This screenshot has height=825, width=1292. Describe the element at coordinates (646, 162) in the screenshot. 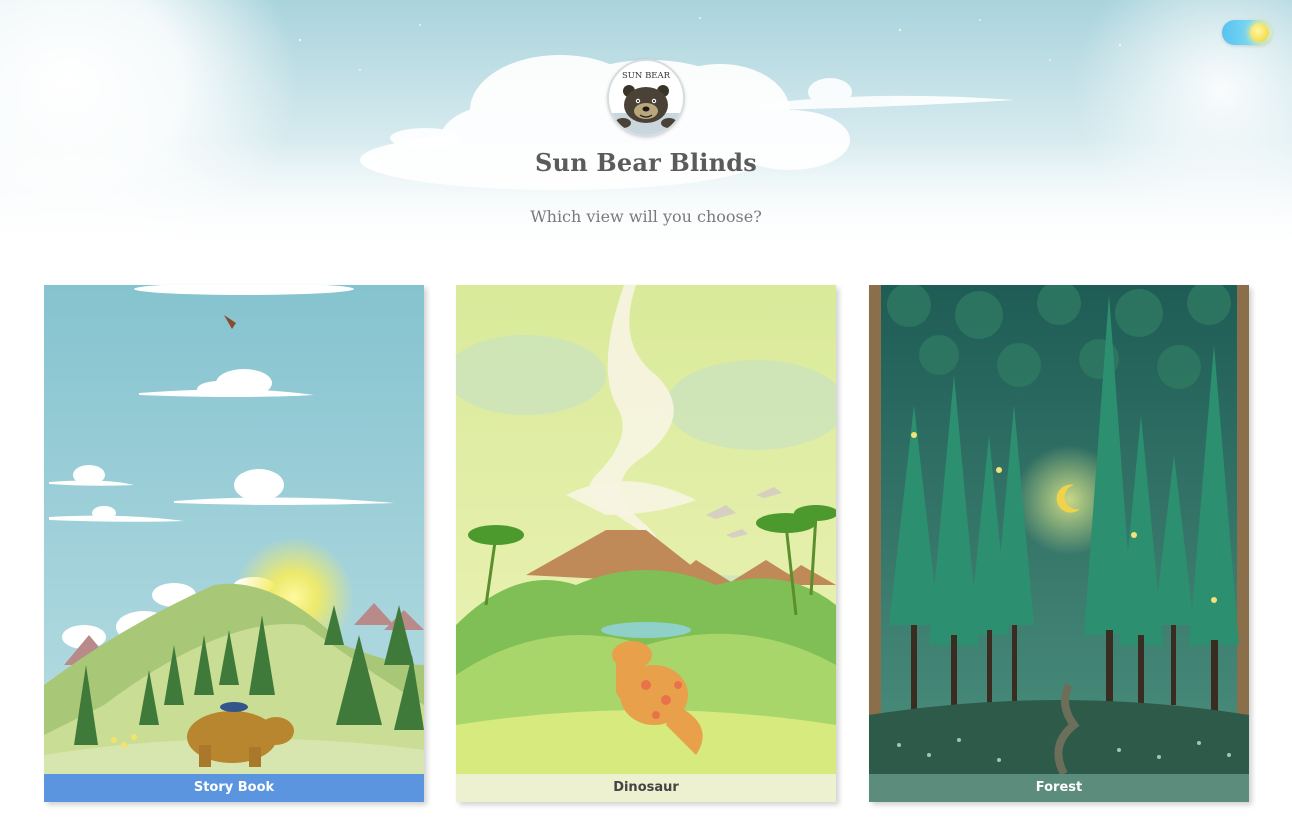

I see `page-title: Sun Bear Blinds` at that location.